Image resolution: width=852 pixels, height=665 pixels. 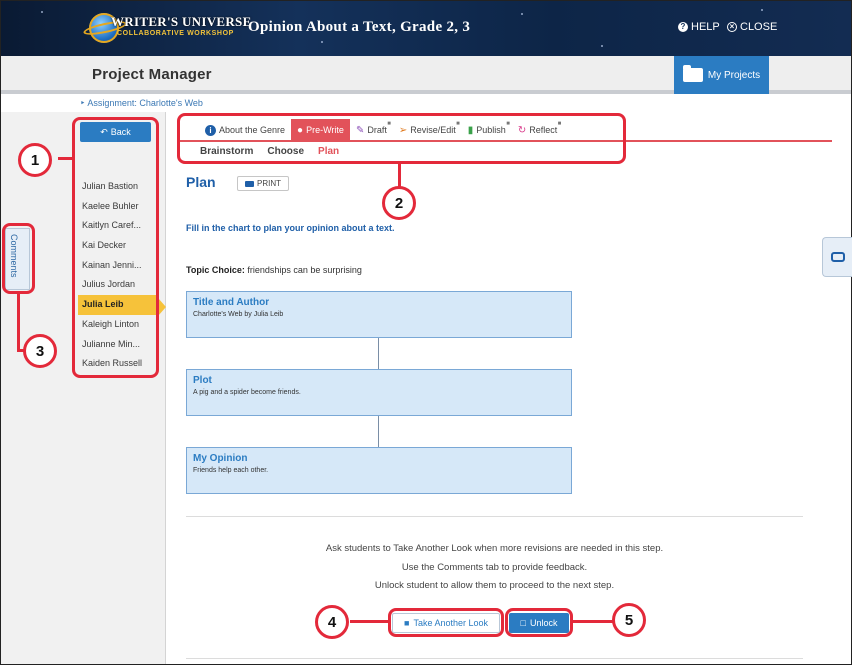 What do you see at coordinates (18, 258) in the screenshot?
I see `highlight-comments-tab` at bounding box center [18, 258].